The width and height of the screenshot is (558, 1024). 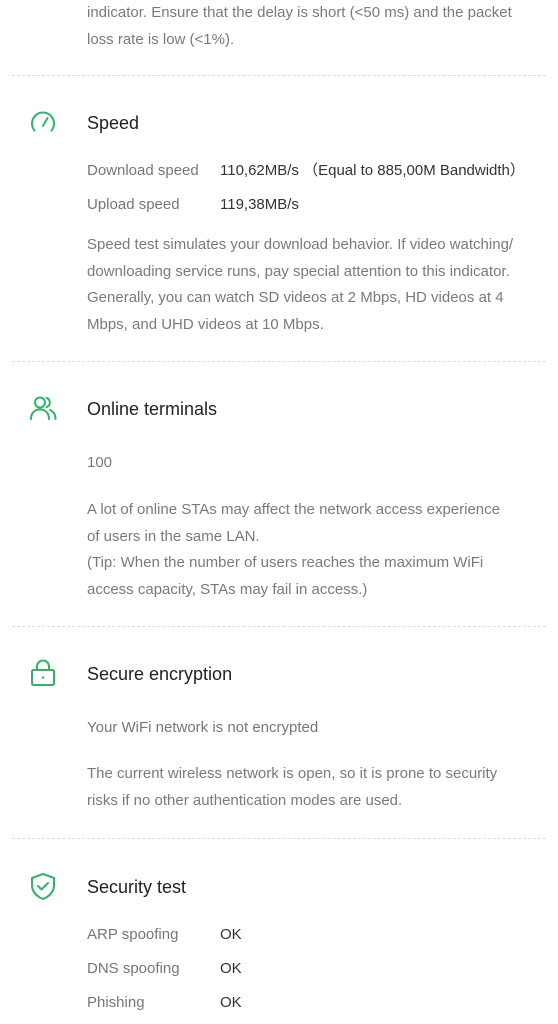 I want to click on download-speed-value: 110,62MB/s （Equal to 885,00M Bandwidth）, so click(x=372, y=170).